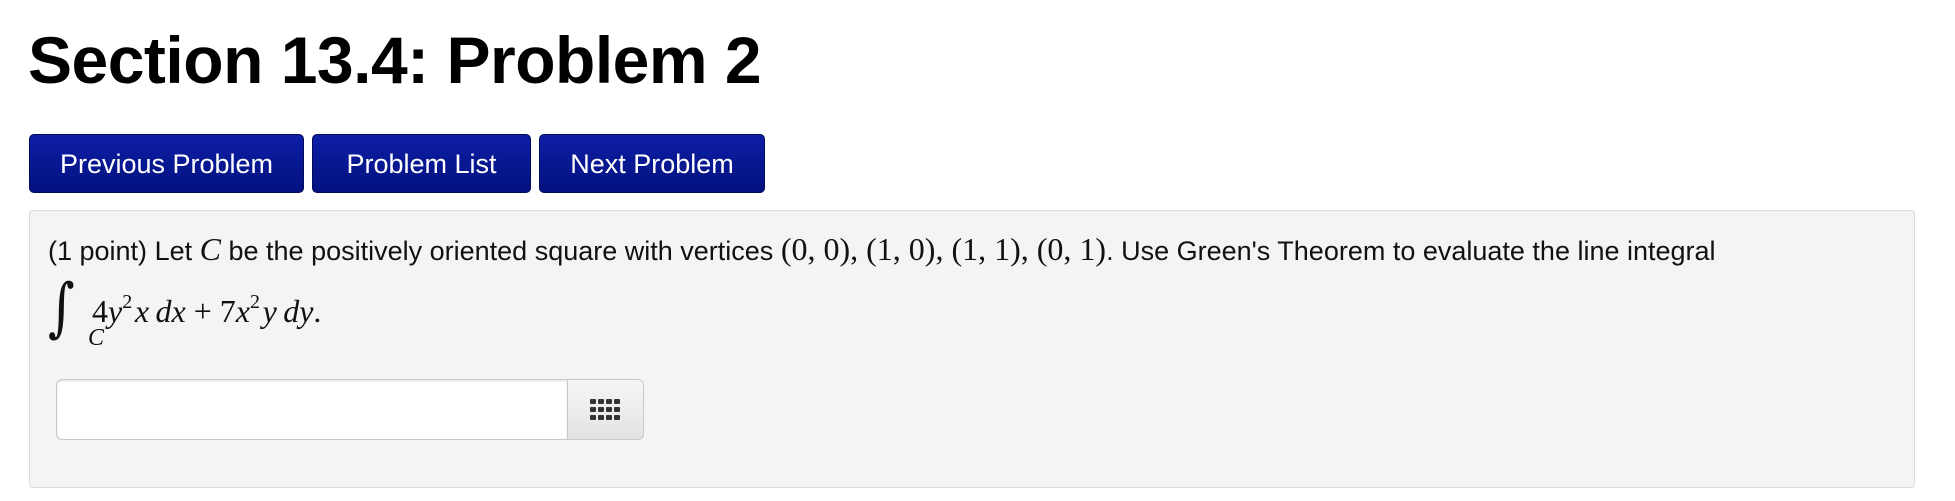 The height and width of the screenshot is (501, 1955). I want to click on page-title: Section 13.4: Problem 2, so click(395, 60).